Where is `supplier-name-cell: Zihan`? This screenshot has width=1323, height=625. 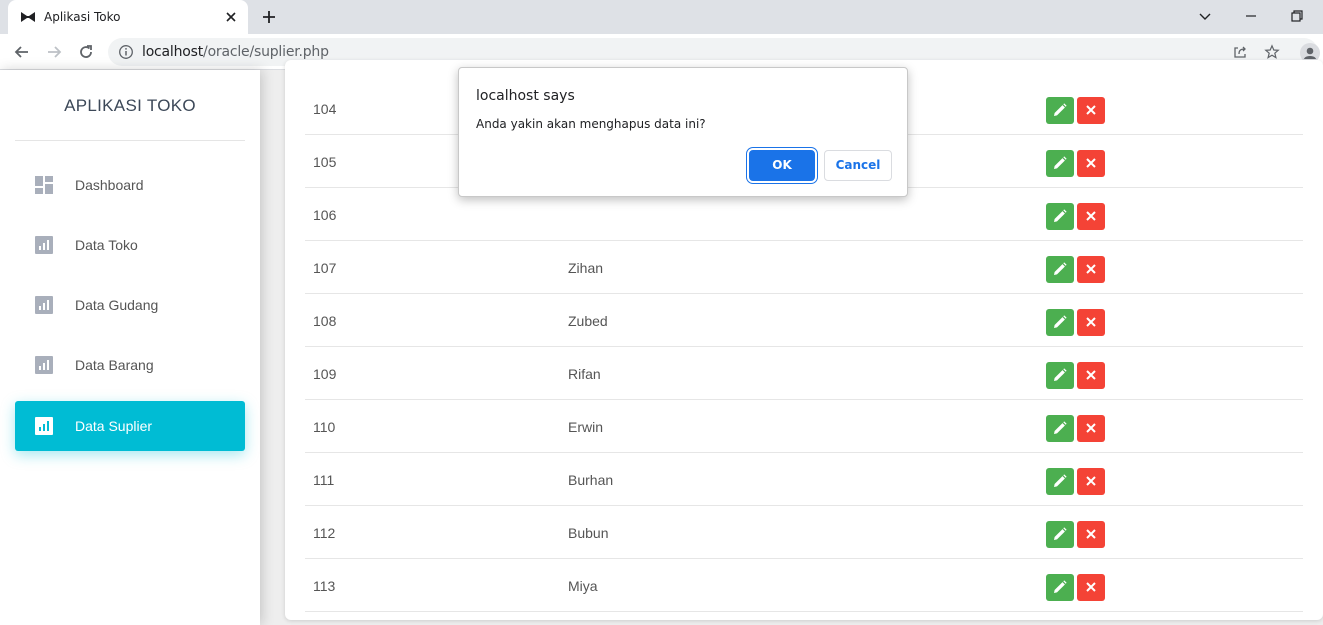
supplier-name-cell: Zihan is located at coordinates (586, 268).